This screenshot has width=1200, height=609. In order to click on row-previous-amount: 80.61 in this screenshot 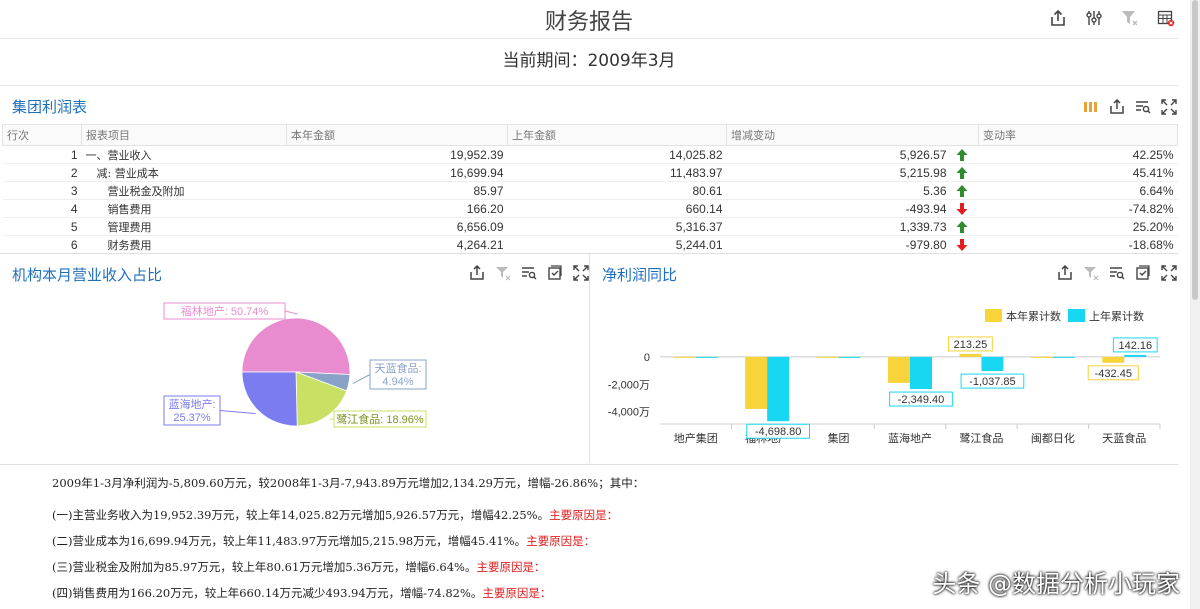, I will do `click(617, 190)`.